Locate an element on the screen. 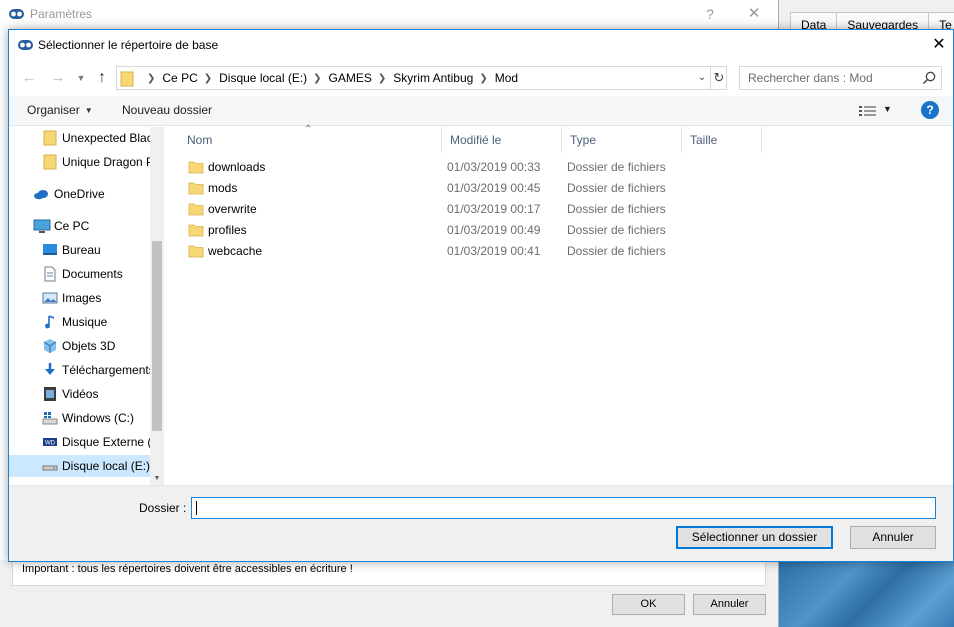 The height and width of the screenshot is (627, 954). nav-scroll-thumb is located at coordinates (157, 336).